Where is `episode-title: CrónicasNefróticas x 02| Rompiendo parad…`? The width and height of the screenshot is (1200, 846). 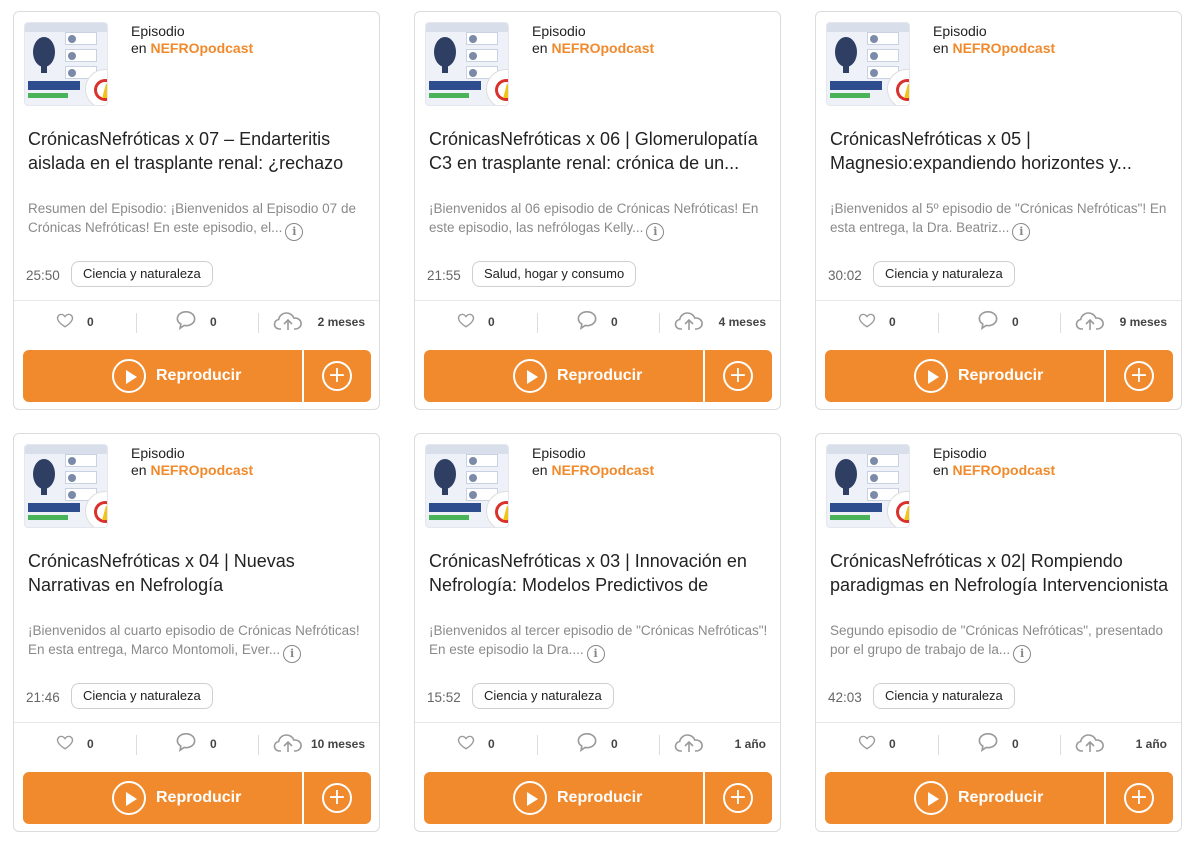
episode-title: CrónicasNefróticas x 02| Rompiendo parad… is located at coordinates (1002, 573).